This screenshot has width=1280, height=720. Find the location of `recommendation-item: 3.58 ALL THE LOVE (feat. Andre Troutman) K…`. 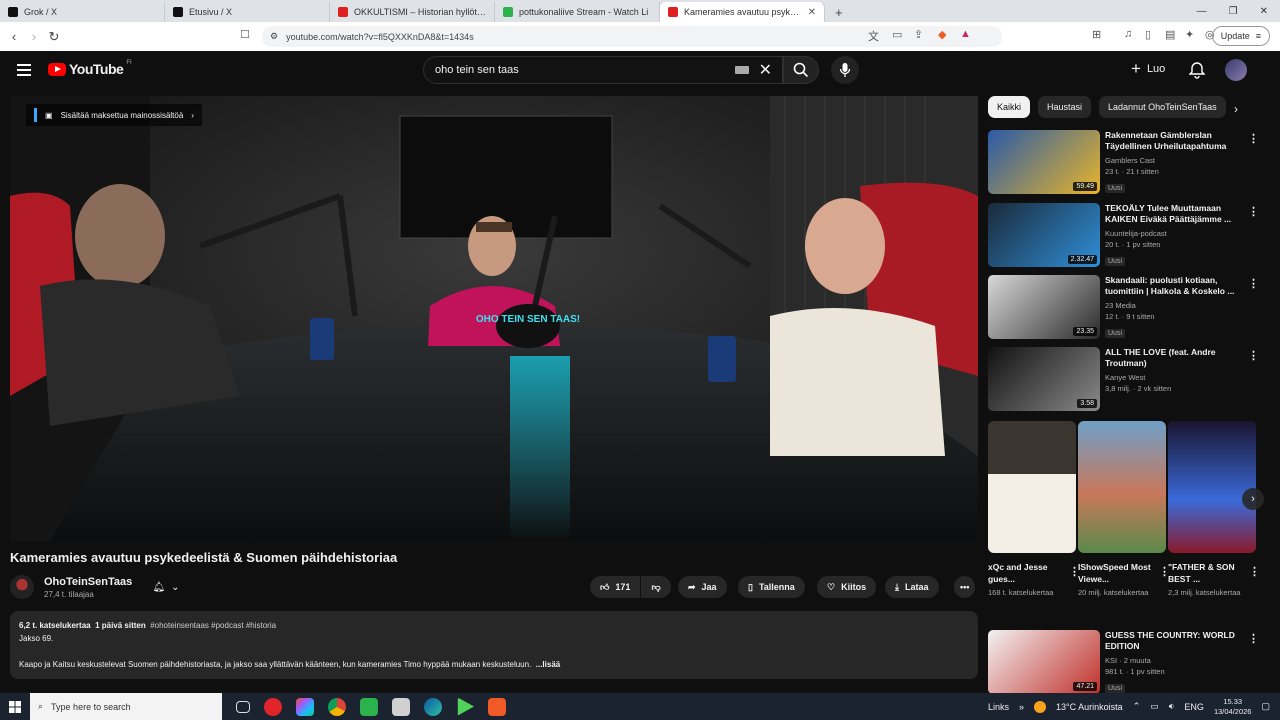

recommendation-item: 3.58 ALL THE LOVE (feat. Andre Troutman) K… is located at coordinates (1128, 379).